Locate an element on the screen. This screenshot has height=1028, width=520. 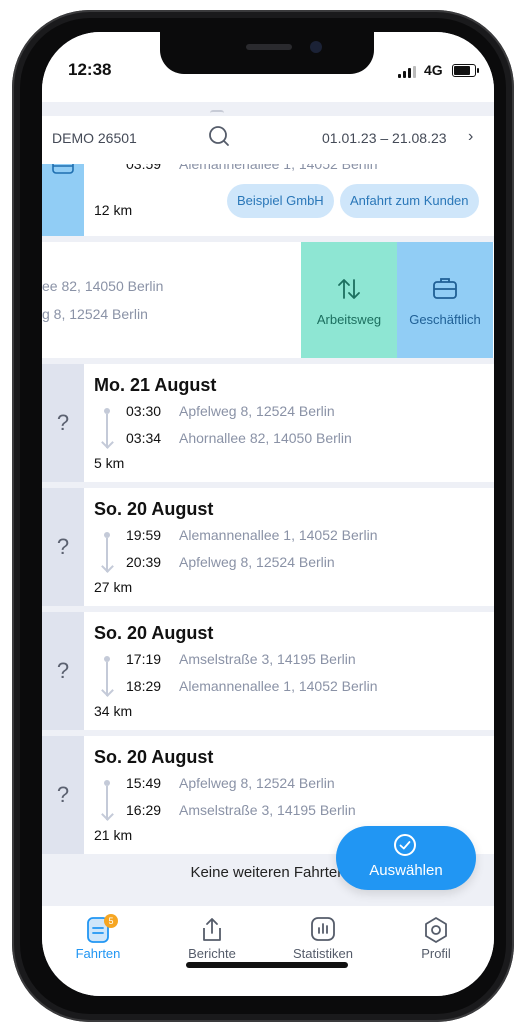
trip-time: 03:59 is located at coordinates (144, 168).